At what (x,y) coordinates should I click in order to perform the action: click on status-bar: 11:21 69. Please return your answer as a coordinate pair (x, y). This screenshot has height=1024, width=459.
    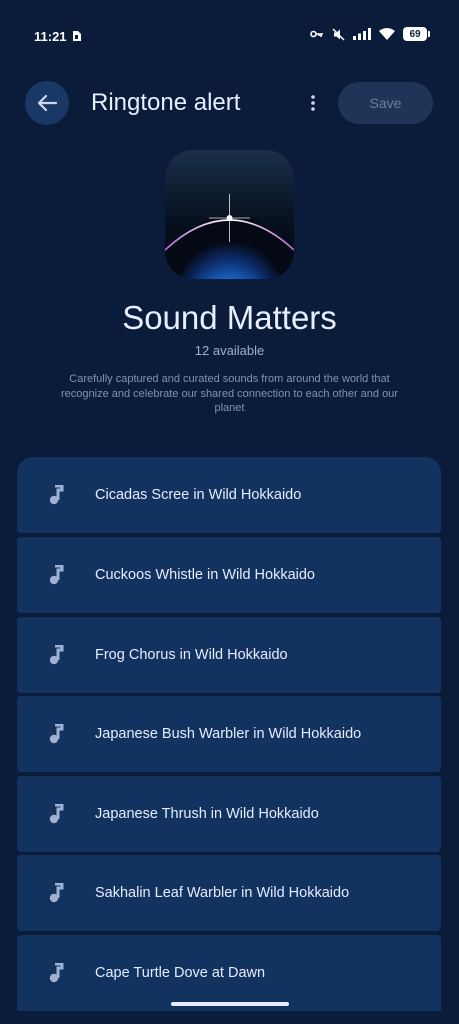
    Looking at the image, I should click on (229, 36).